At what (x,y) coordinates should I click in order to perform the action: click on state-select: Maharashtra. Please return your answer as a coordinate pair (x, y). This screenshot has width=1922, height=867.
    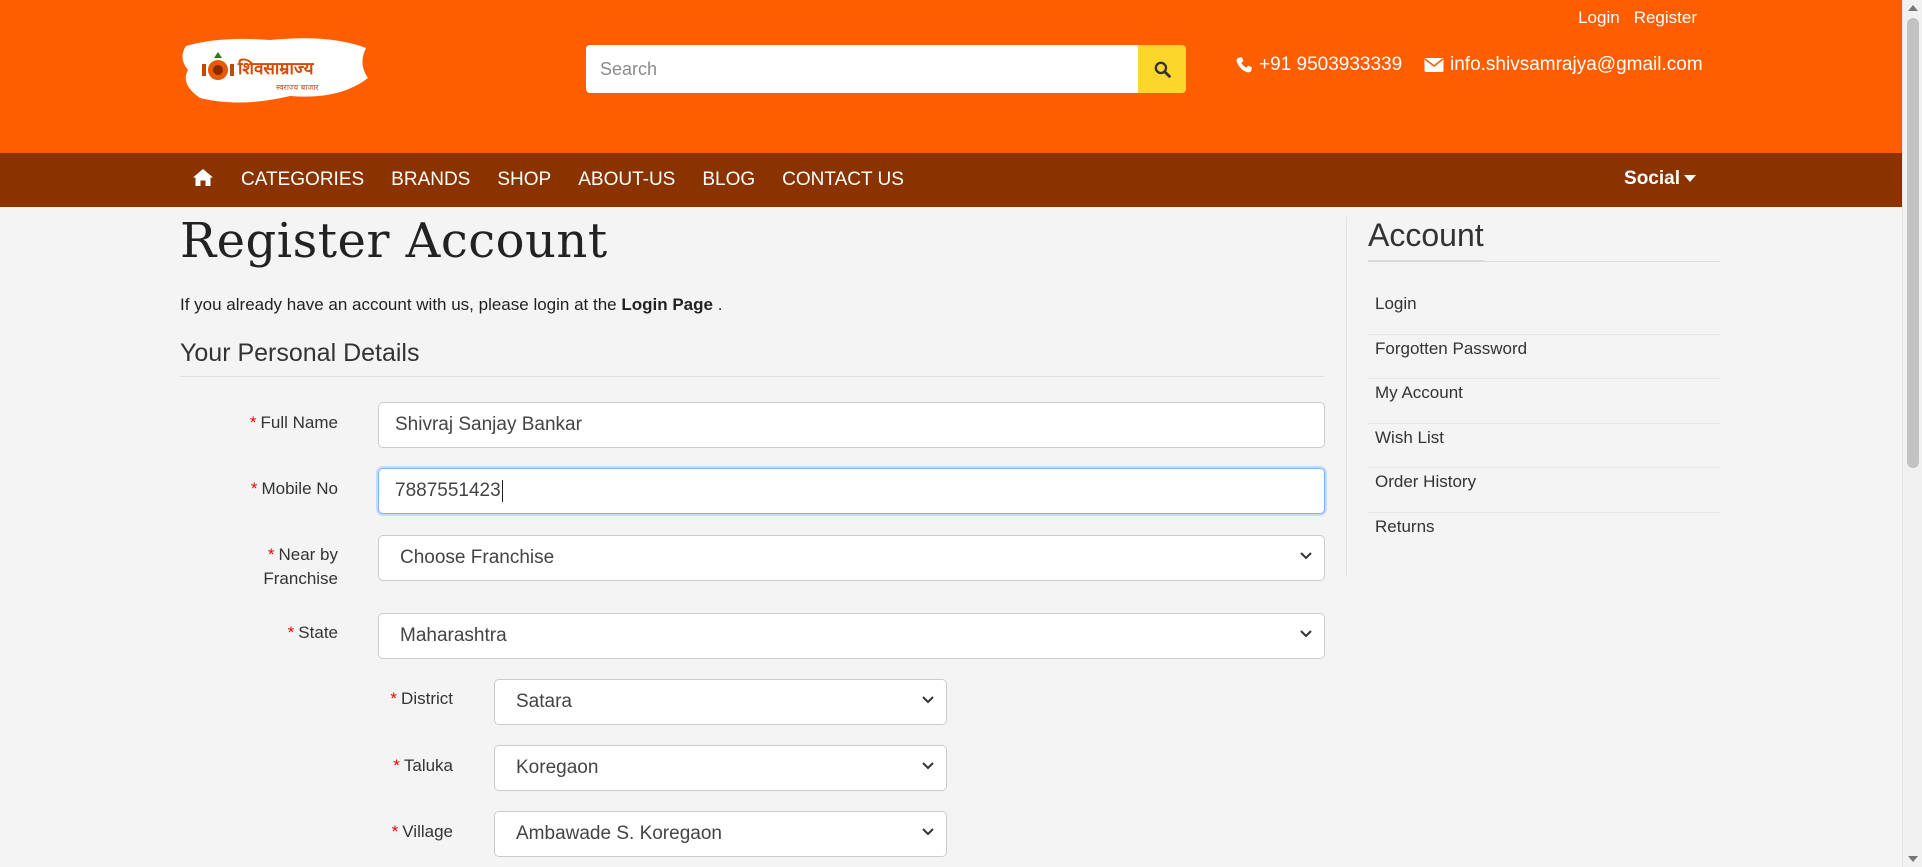
    Looking at the image, I should click on (851, 636).